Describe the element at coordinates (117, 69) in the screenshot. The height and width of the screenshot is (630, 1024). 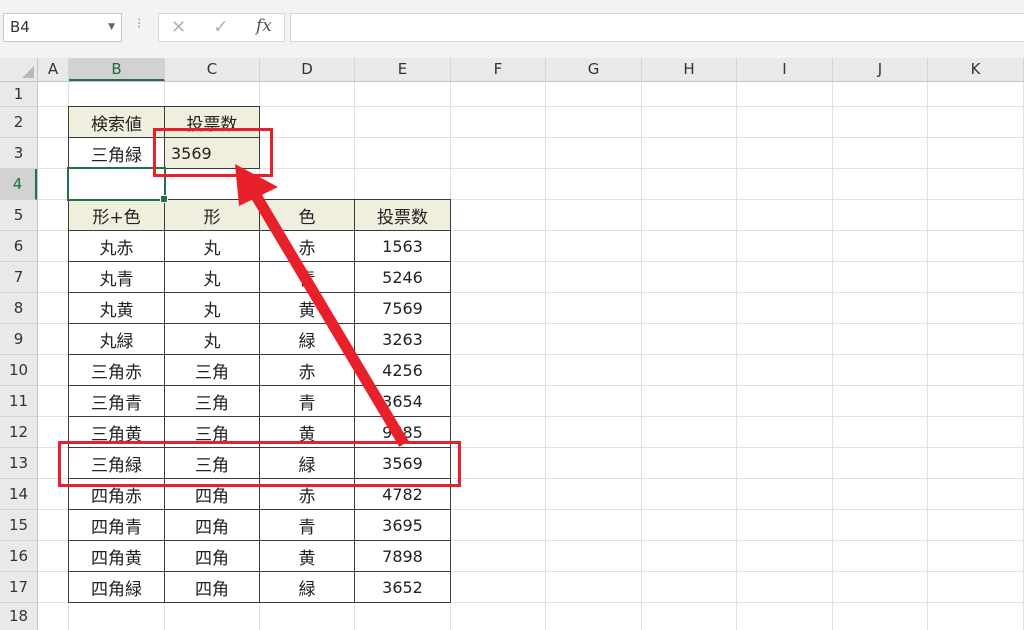
I see `column-header-b: B` at that location.